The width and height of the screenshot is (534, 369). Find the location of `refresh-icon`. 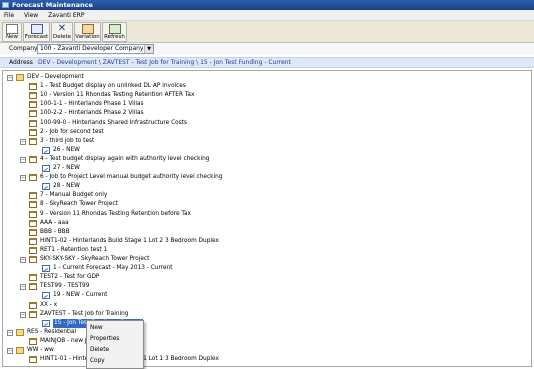

refresh-icon is located at coordinates (114, 29).